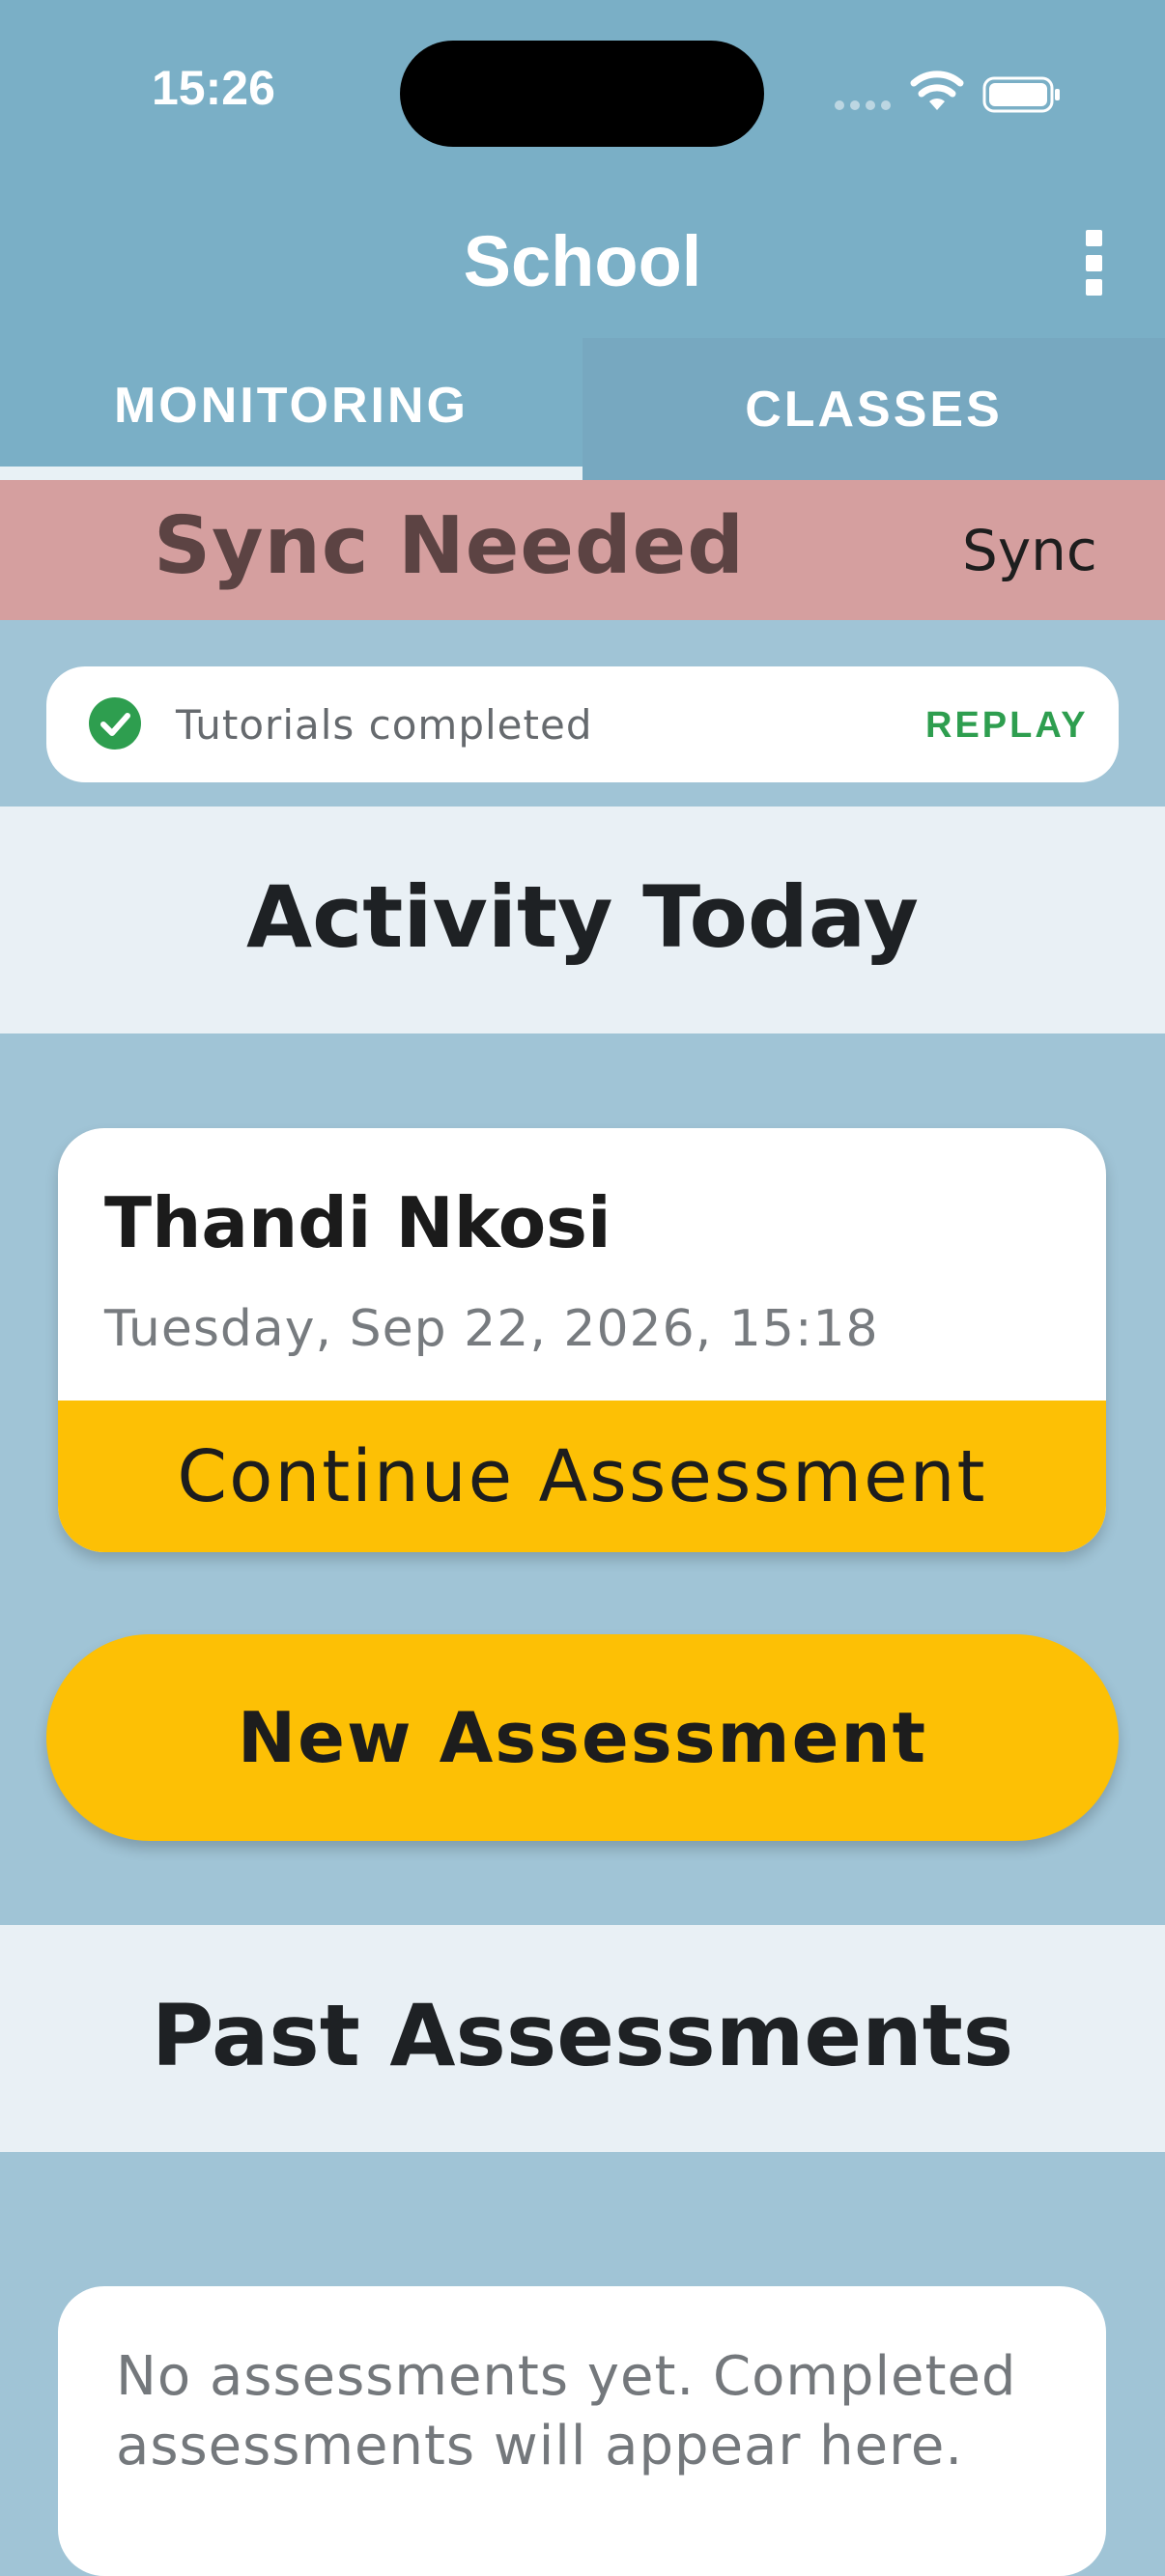 This screenshot has height=2576, width=1165. I want to click on new-assessment-button: New Assessment, so click(582, 1737).